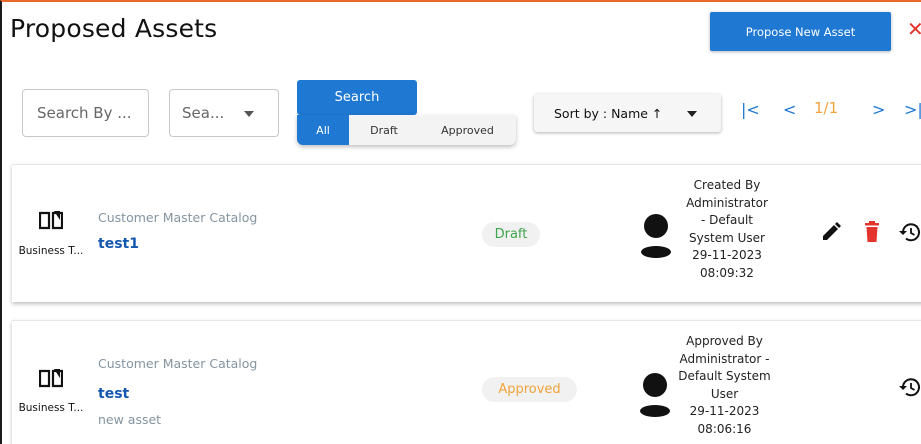 This screenshot has height=444, width=921. Describe the element at coordinates (727, 237) in the screenshot. I see `meta-line: System User` at that location.